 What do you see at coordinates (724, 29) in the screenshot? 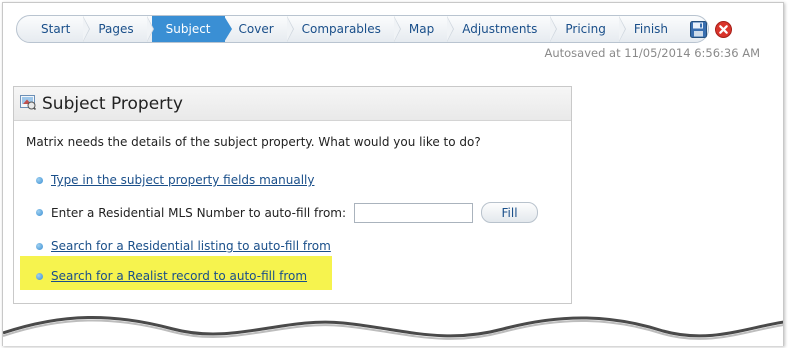
I see `close-icon` at bounding box center [724, 29].